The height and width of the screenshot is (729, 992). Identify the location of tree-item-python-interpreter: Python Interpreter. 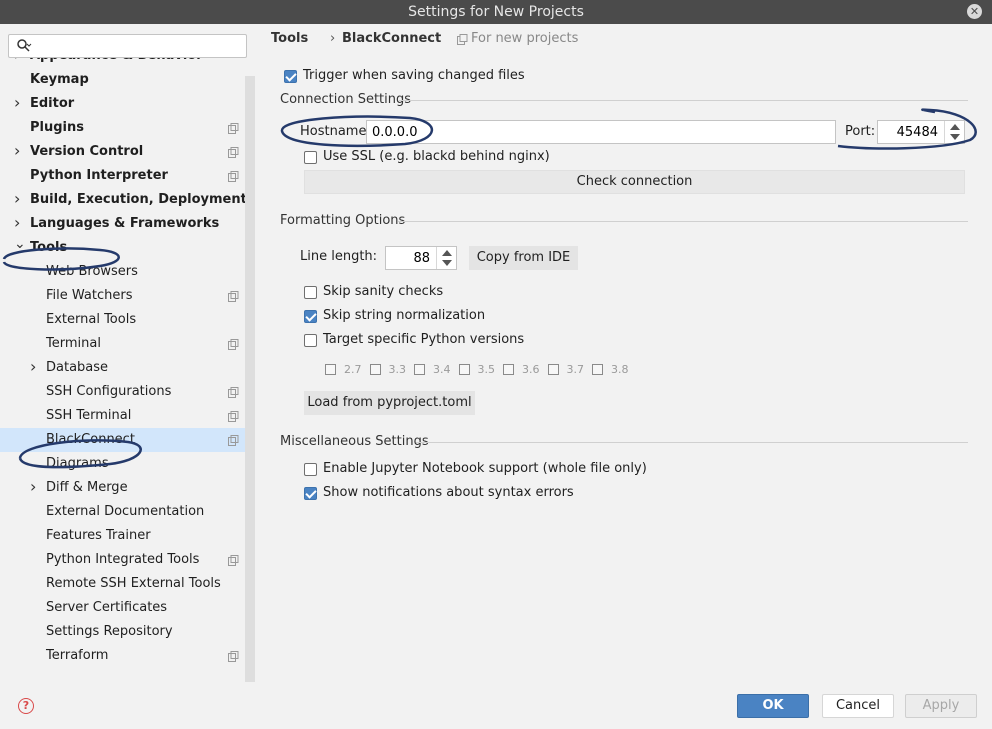
(122, 176).